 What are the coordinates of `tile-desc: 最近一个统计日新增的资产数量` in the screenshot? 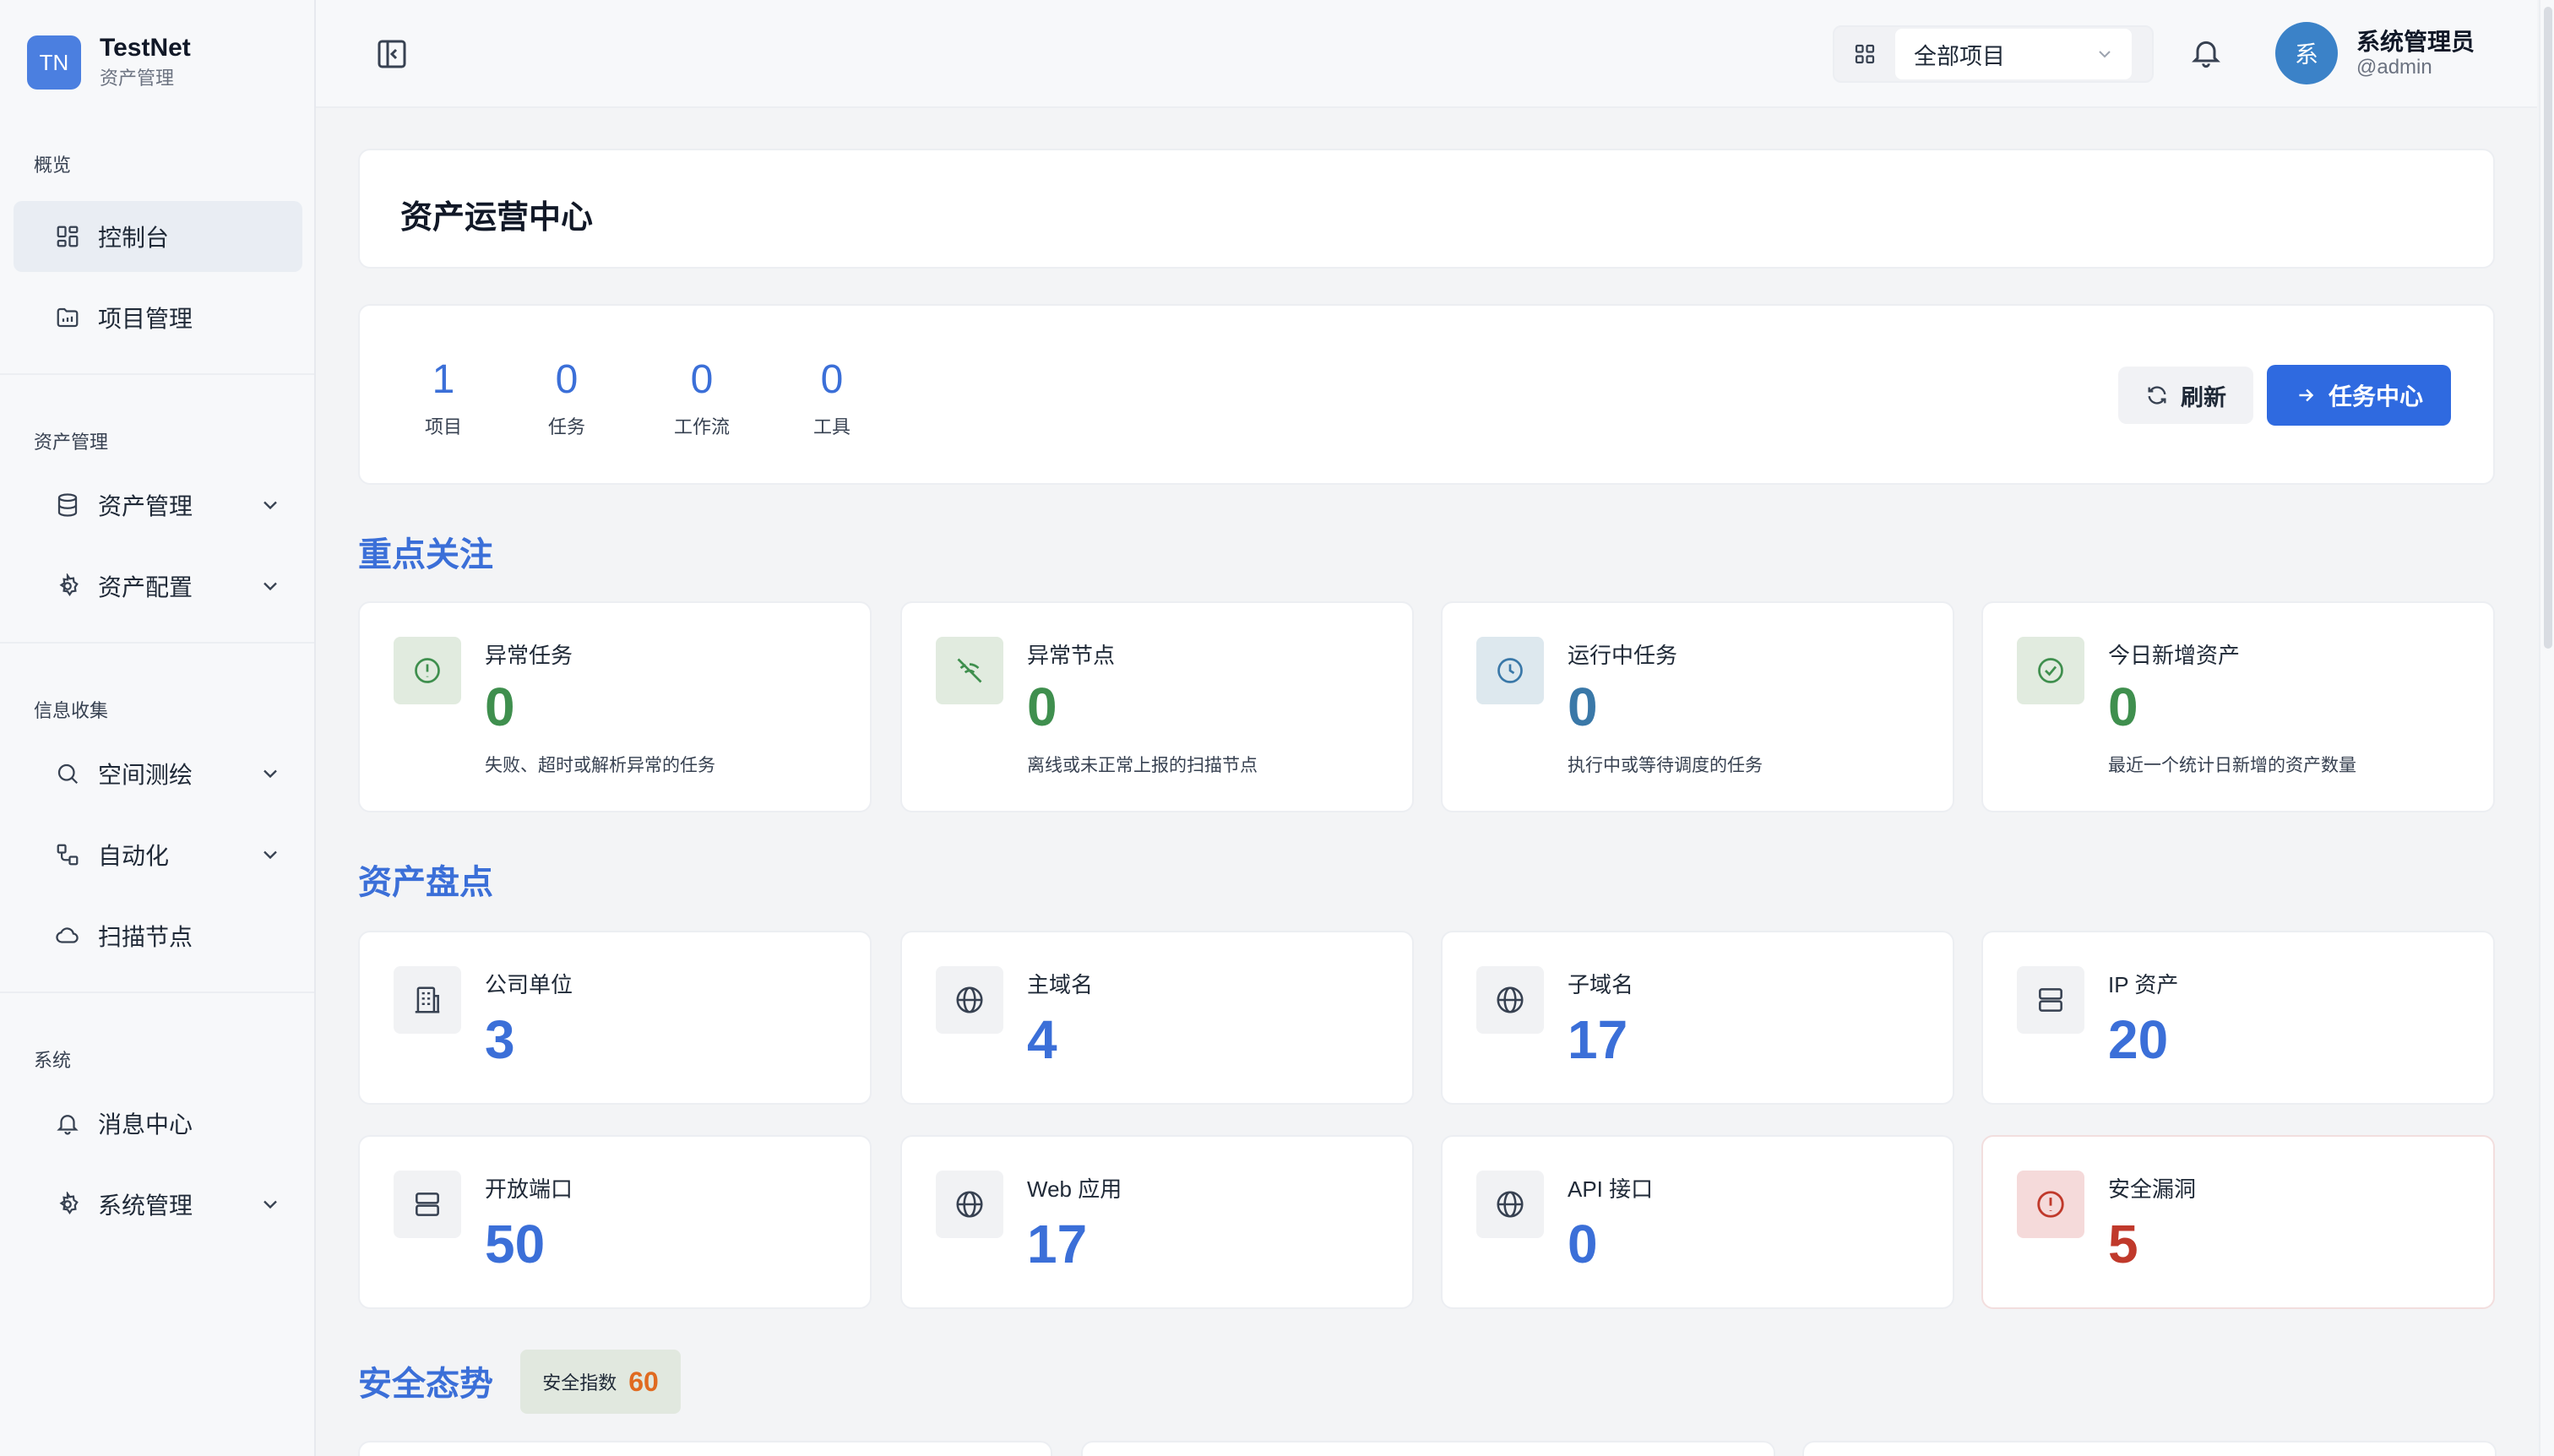 It's located at (2232, 766).